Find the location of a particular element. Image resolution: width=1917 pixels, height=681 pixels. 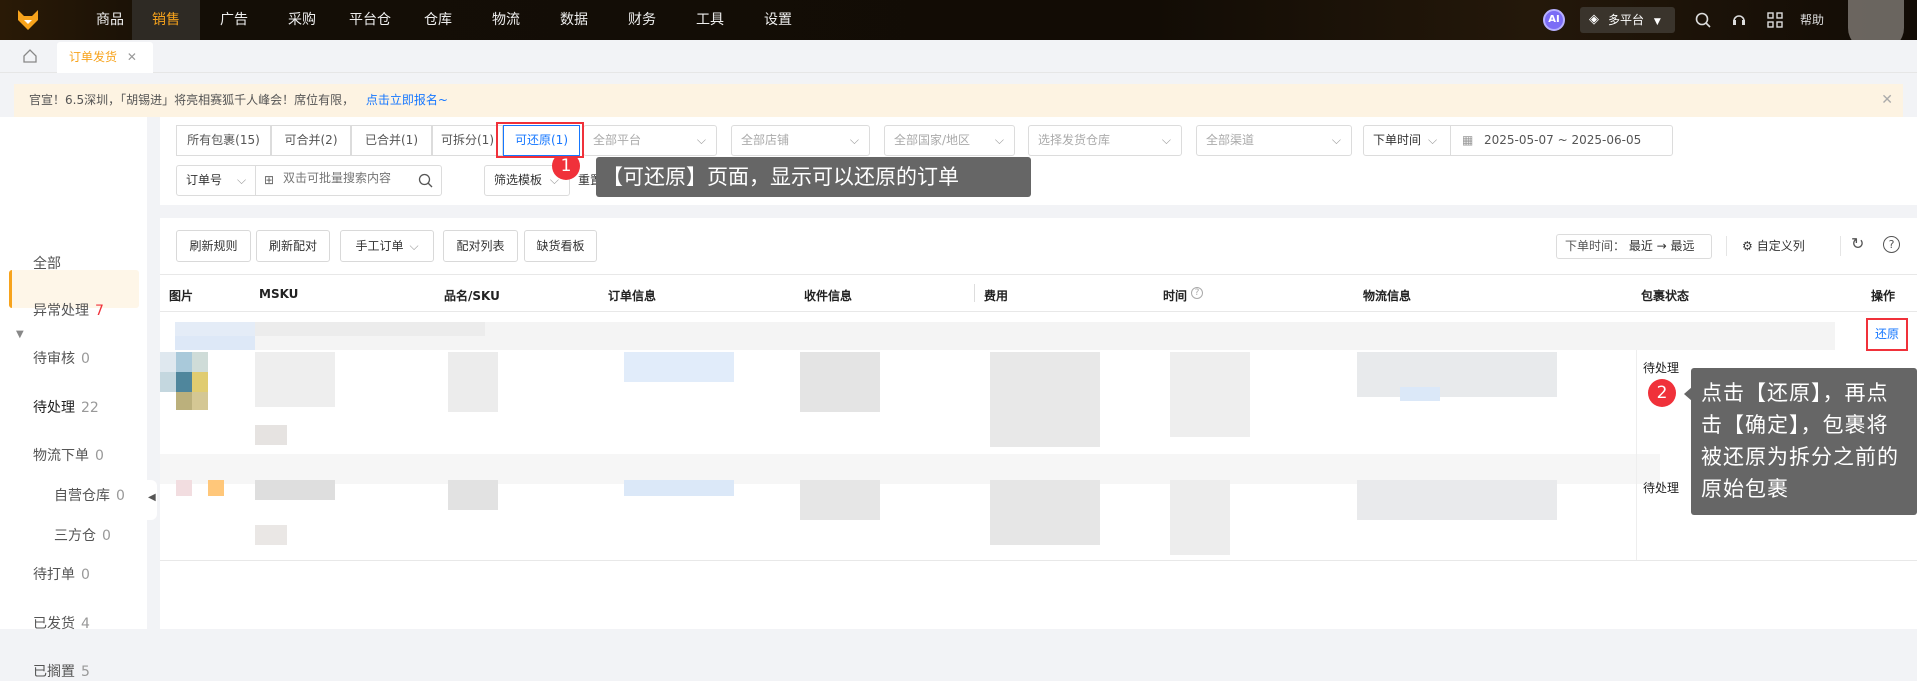

batch-search-icon: ⊞ is located at coordinates (269, 180).